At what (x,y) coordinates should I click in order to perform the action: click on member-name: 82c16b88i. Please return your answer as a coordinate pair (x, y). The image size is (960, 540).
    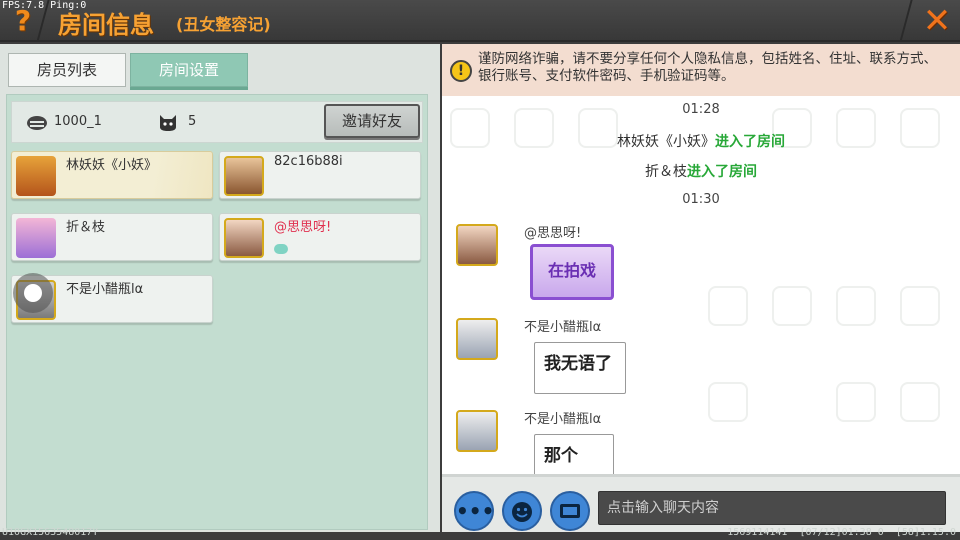
    Looking at the image, I should click on (308, 161).